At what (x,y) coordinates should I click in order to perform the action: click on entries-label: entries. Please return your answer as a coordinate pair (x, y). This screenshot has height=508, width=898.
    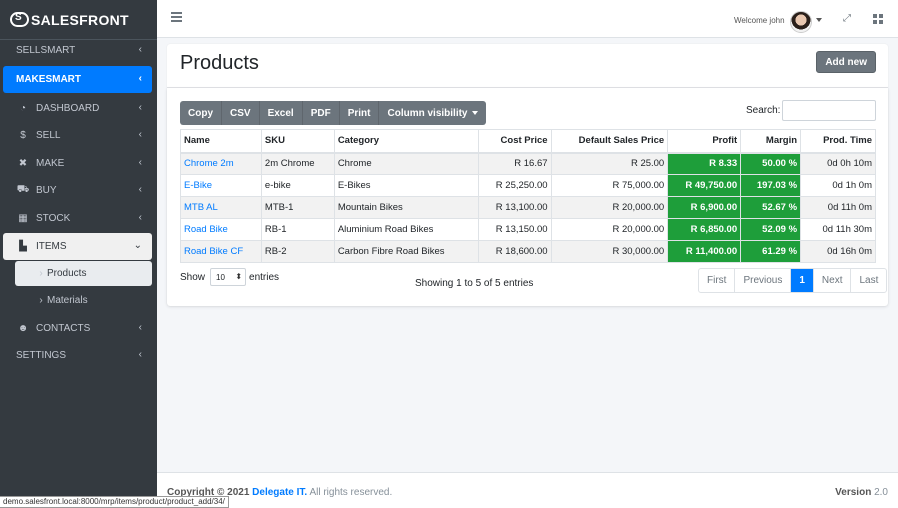
    Looking at the image, I should click on (264, 277).